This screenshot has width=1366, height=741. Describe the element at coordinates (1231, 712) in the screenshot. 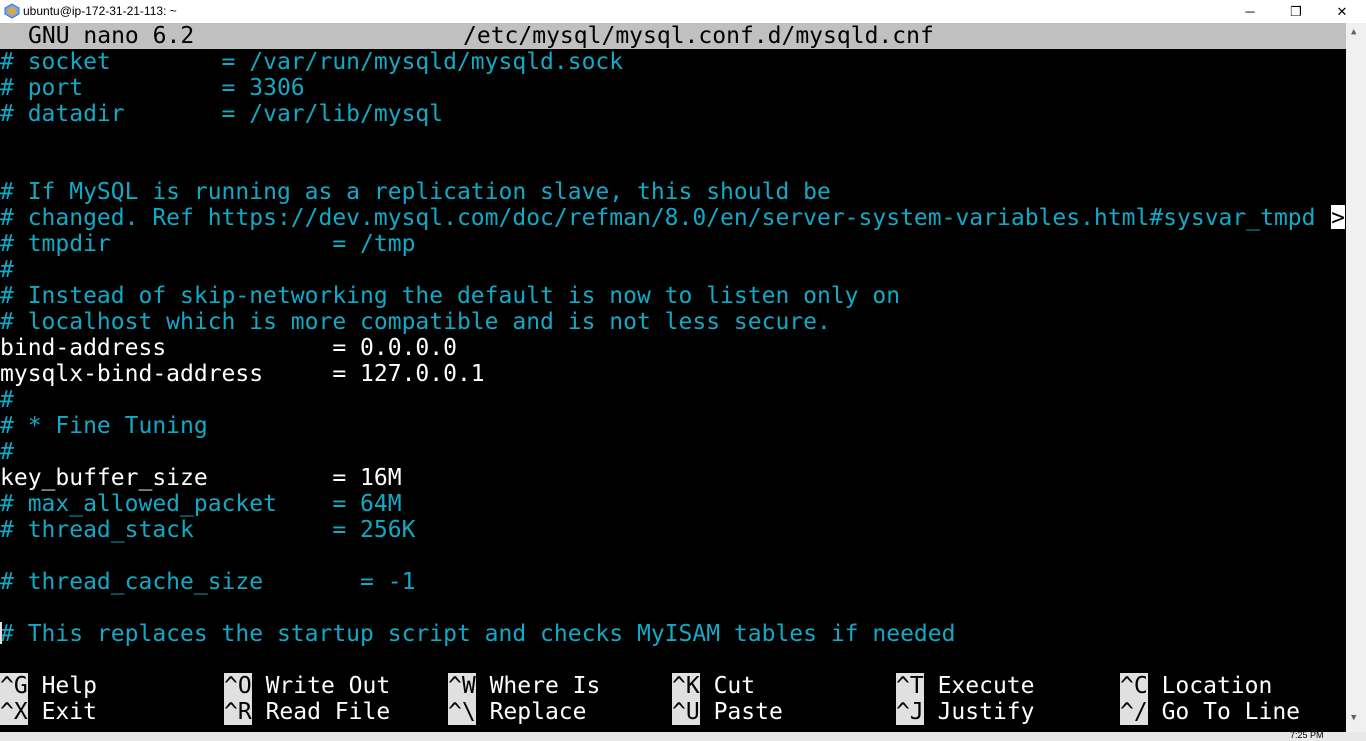

I see `shortcut-label: Go To Line` at that location.